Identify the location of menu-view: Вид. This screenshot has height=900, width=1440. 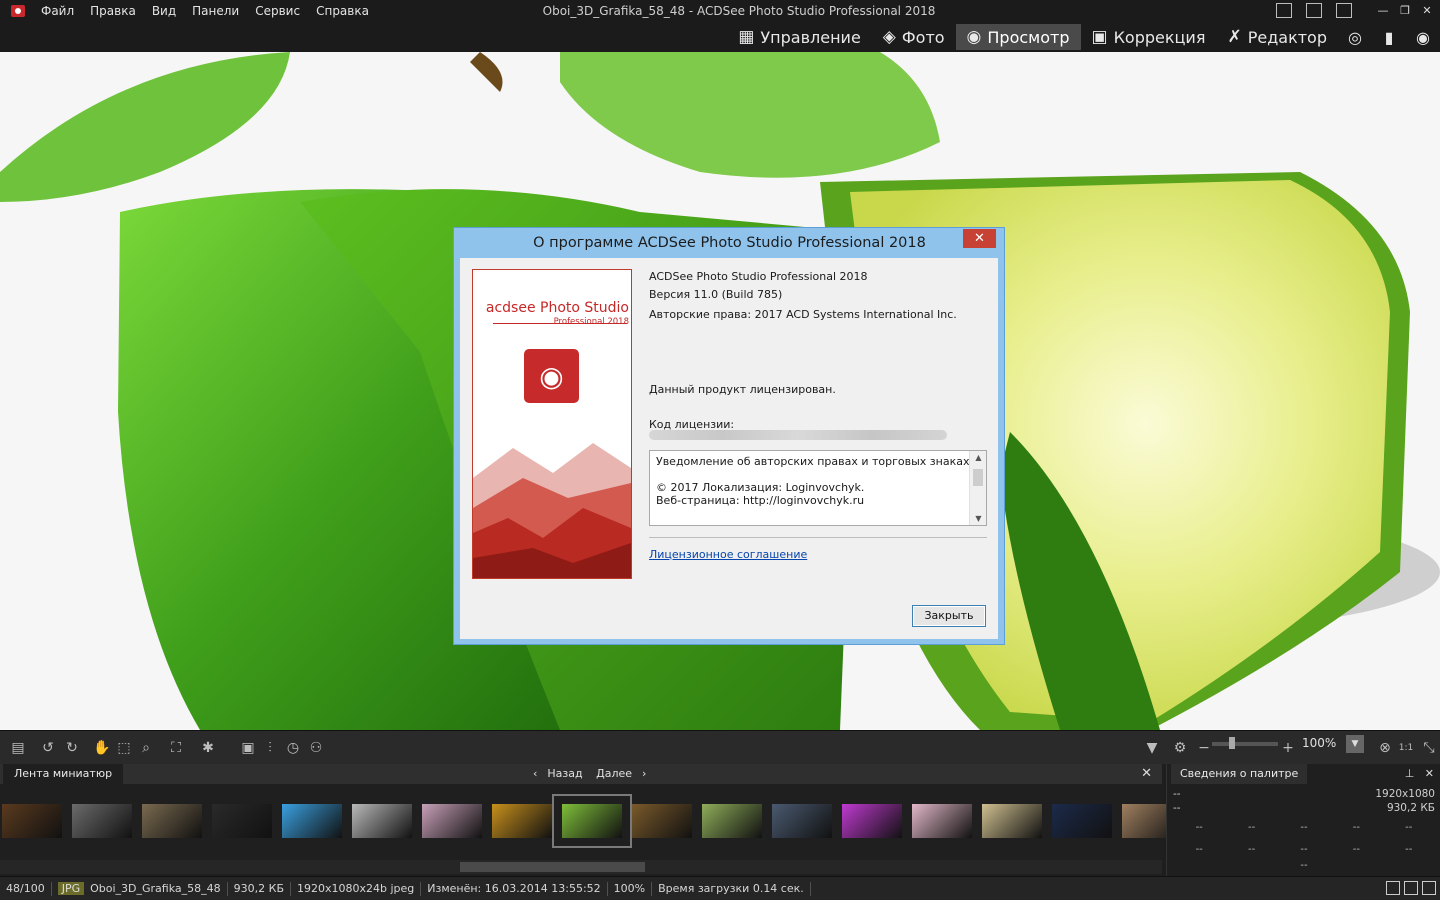
(164, 11).